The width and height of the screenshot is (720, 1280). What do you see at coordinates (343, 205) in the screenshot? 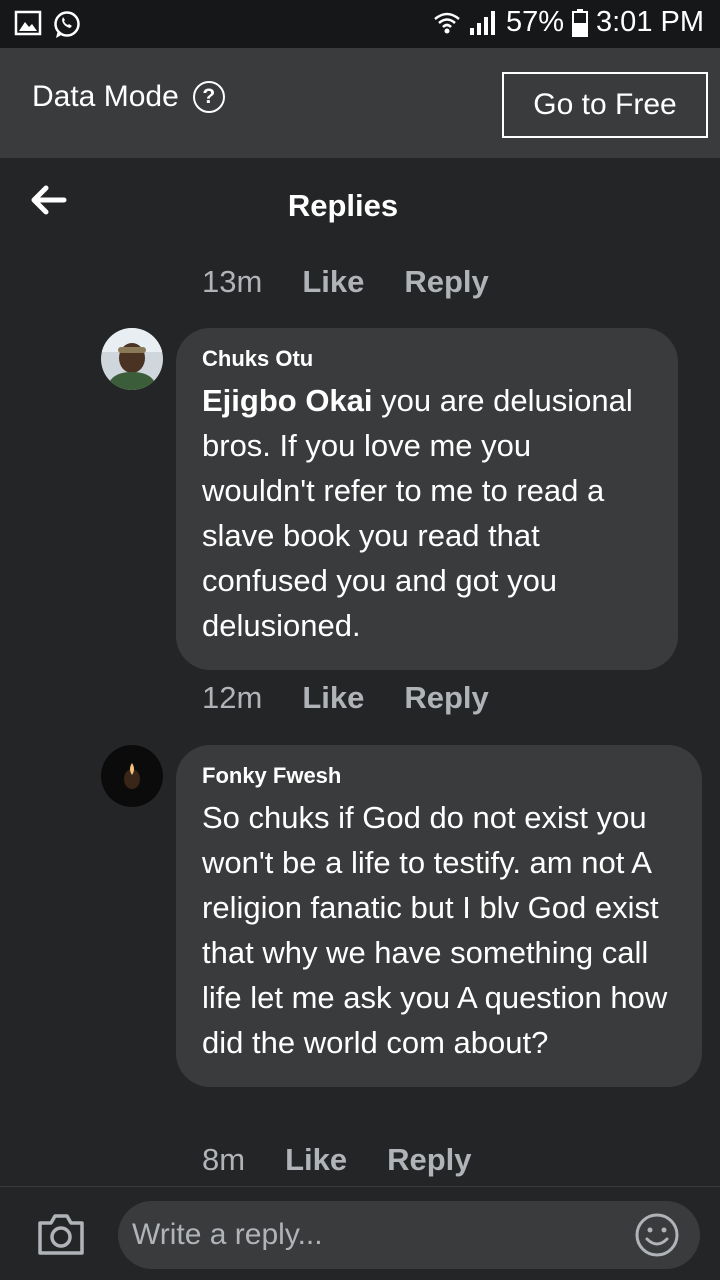
I see `page-title: Replies` at bounding box center [343, 205].